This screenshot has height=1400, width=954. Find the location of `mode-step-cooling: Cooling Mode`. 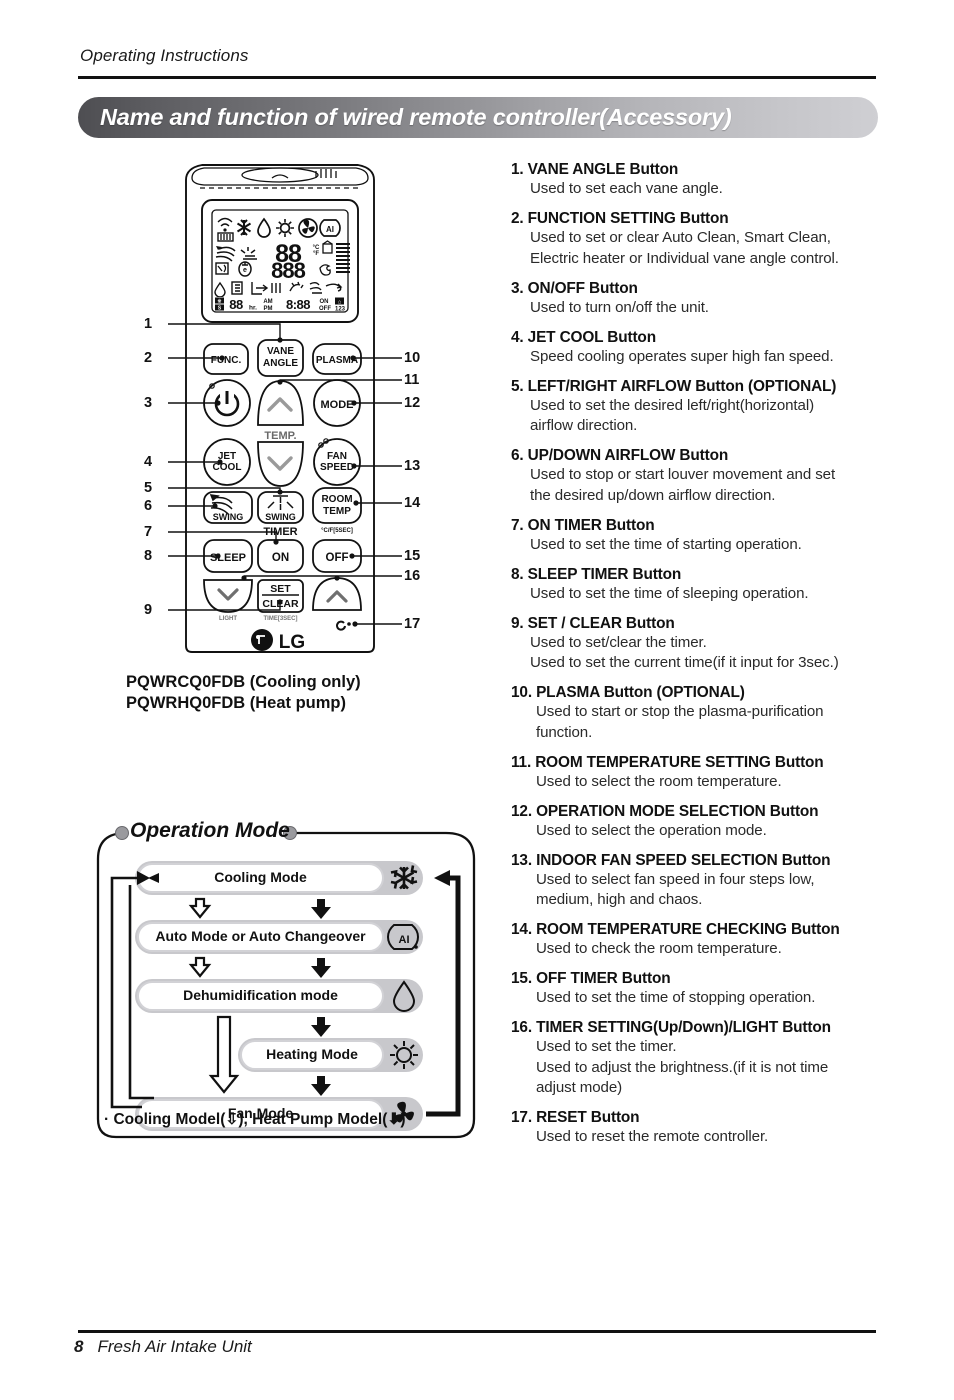

mode-step-cooling: Cooling Mode is located at coordinates (260, 877).